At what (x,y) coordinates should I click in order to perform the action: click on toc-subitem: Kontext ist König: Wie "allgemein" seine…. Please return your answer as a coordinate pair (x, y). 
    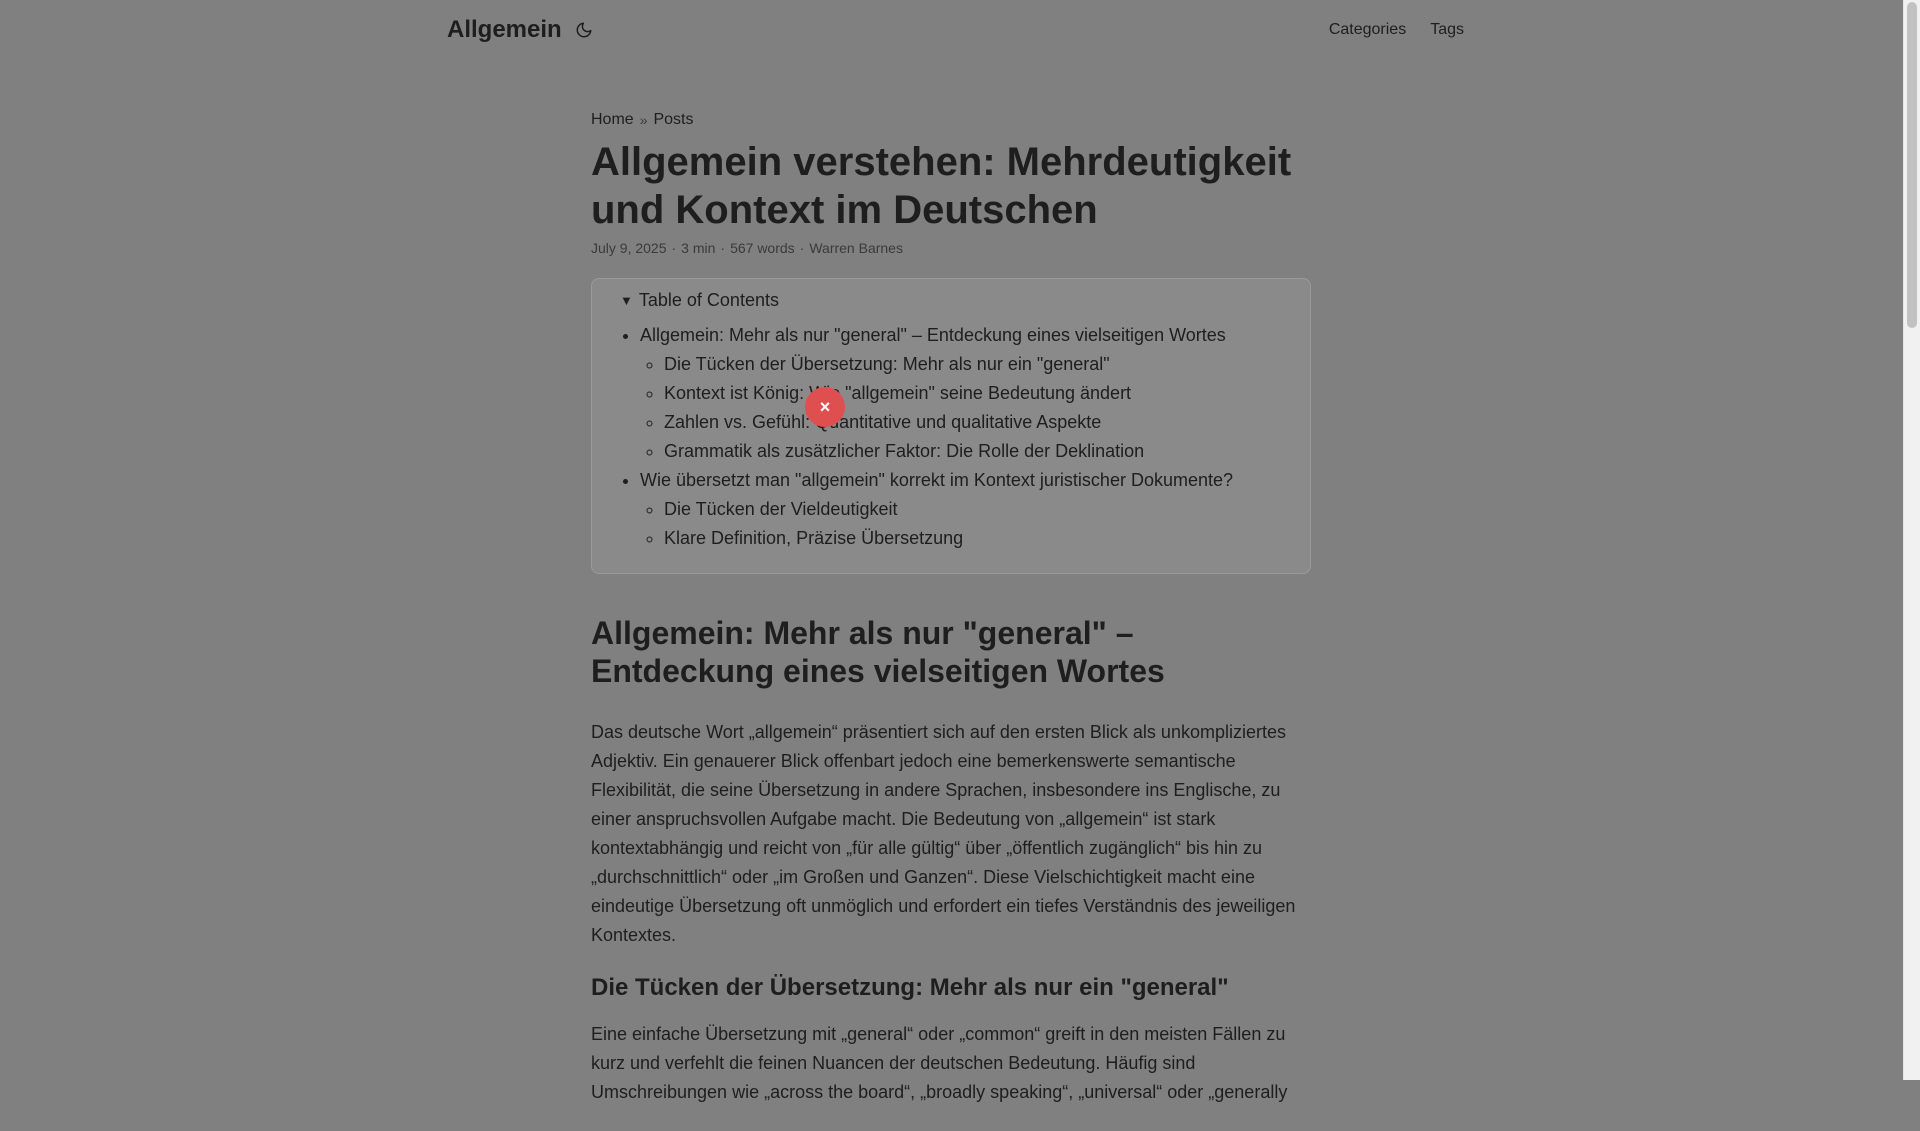
    Looking at the image, I should click on (973, 393).